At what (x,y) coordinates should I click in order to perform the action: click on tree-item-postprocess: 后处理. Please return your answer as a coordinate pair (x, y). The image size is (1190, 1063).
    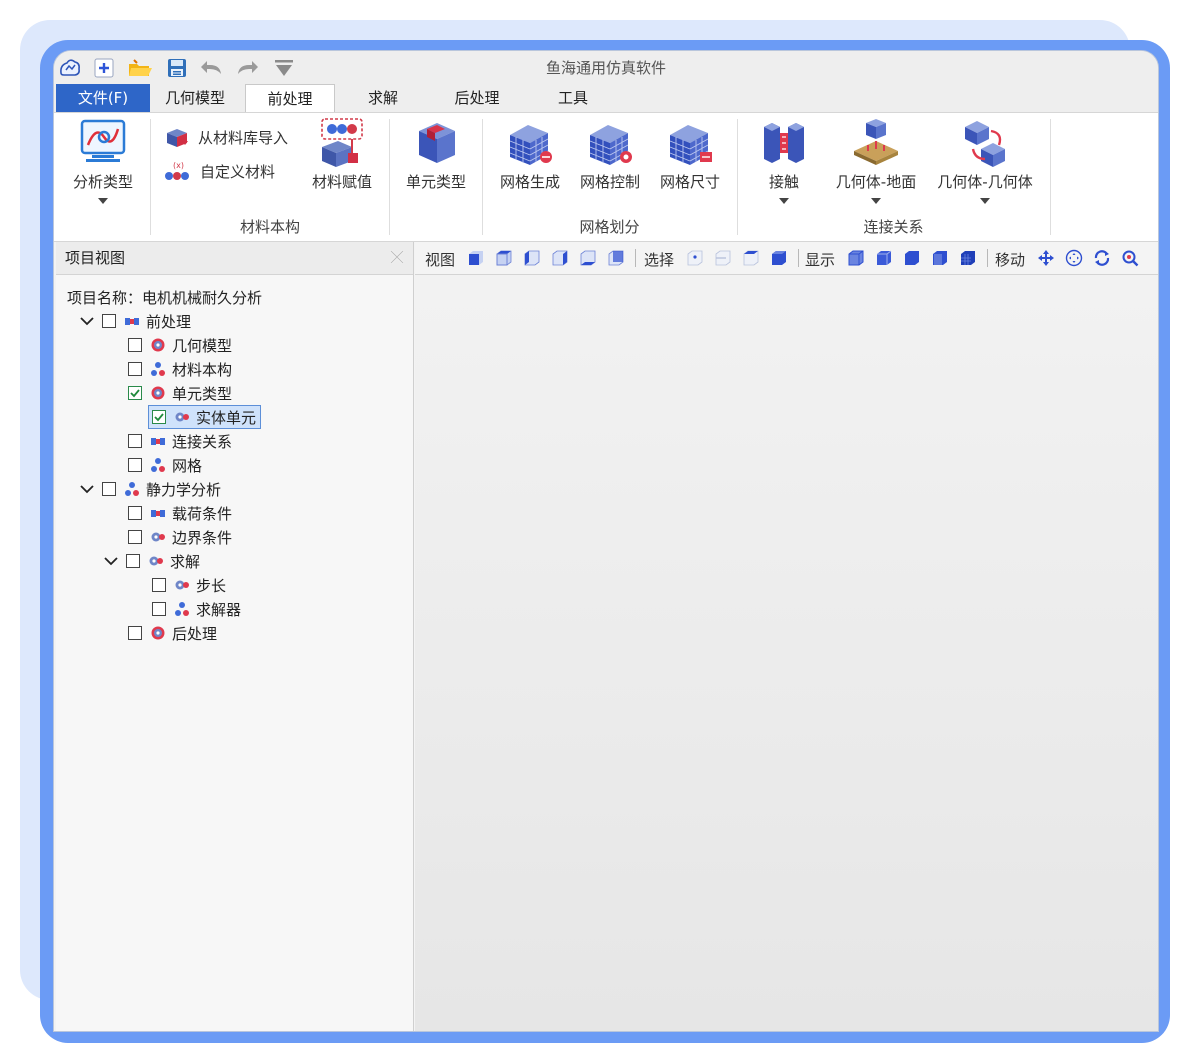
    Looking at the image, I should click on (172, 633).